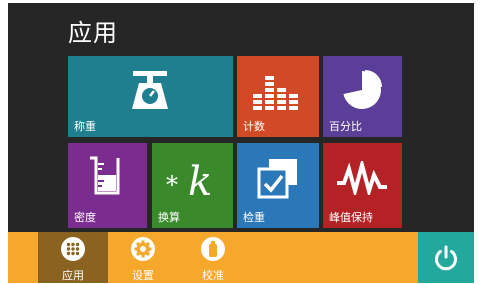 This screenshot has height=284, width=482. I want to click on nav-label: 设置, so click(143, 275).